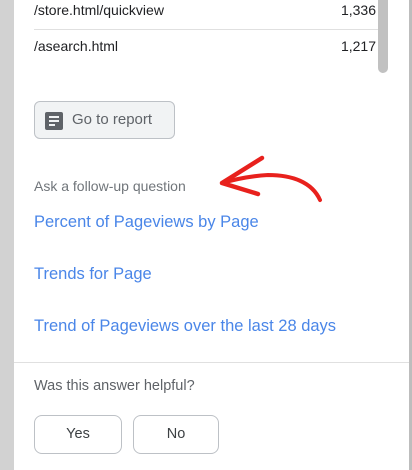  I want to click on page-path: /store.html/quickview, so click(99, 10).